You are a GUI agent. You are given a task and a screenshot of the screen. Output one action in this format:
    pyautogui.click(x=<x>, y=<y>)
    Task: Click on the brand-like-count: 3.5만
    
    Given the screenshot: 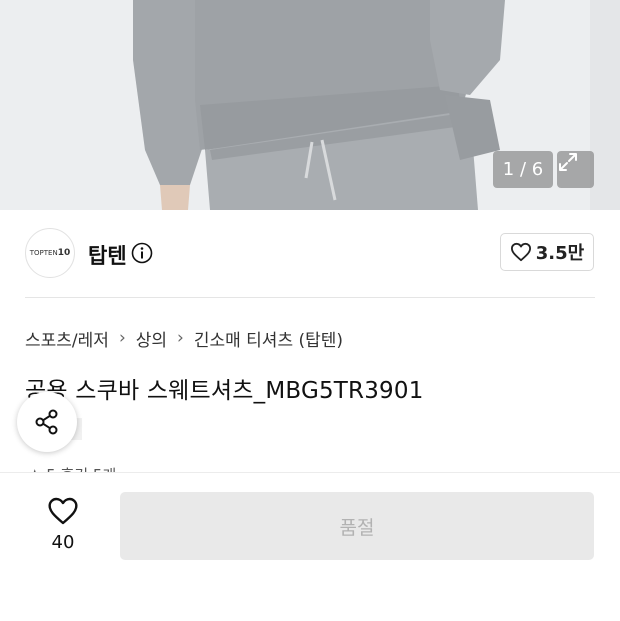 What is the action you would take?
    pyautogui.click(x=560, y=253)
    